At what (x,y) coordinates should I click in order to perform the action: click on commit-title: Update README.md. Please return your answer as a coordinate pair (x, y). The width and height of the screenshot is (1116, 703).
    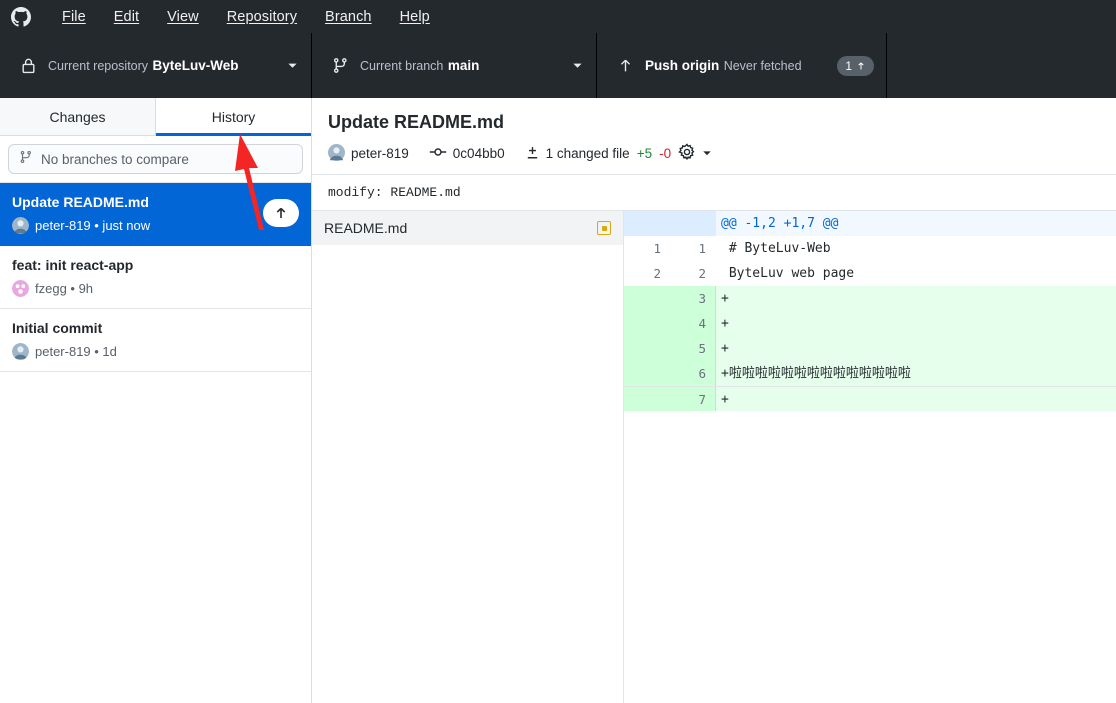
    Looking at the image, I should click on (80, 202).